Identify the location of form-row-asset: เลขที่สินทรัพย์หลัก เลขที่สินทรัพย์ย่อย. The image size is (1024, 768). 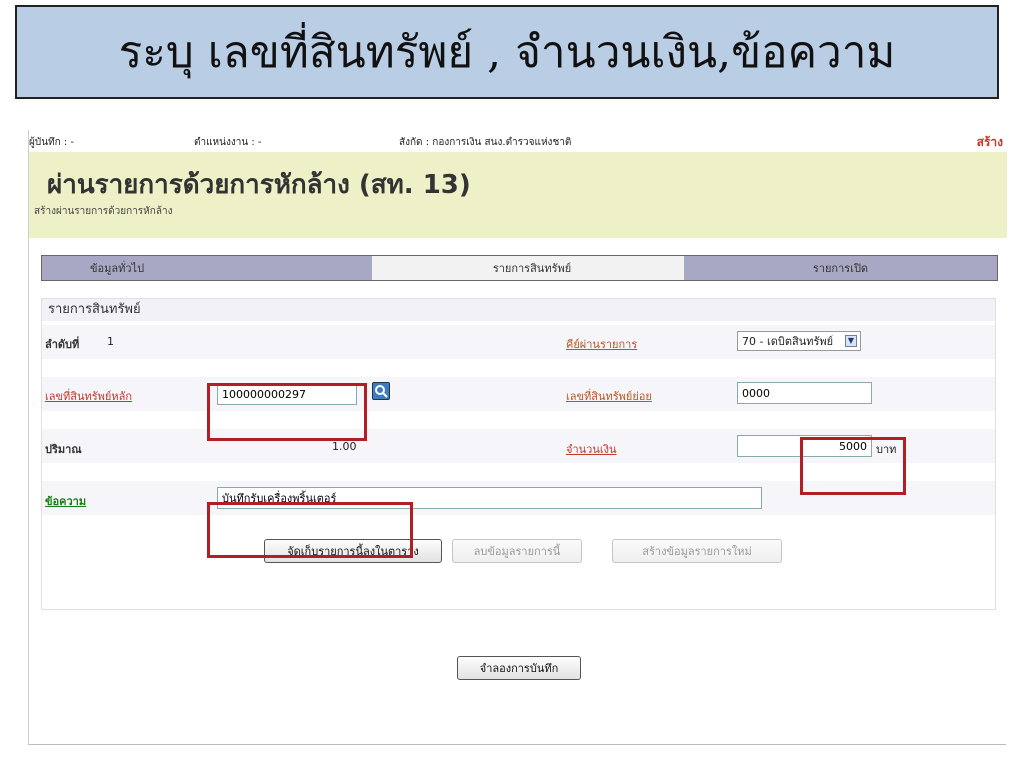
(518, 394).